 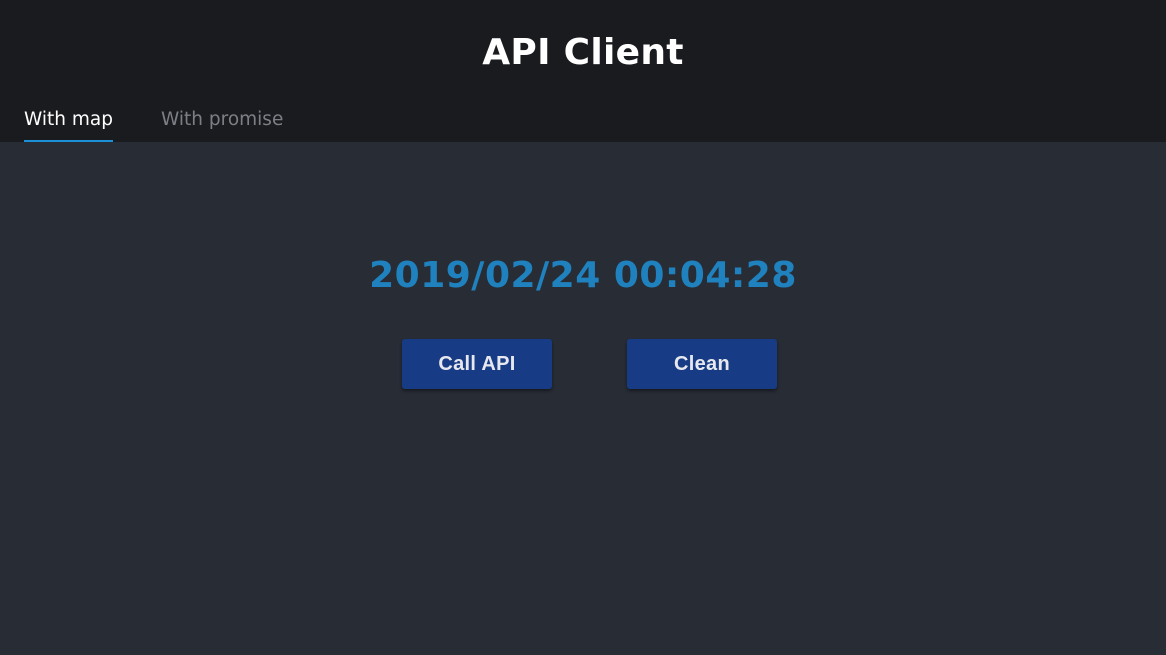 What do you see at coordinates (583, 52) in the screenshot?
I see `app-title: API Client` at bounding box center [583, 52].